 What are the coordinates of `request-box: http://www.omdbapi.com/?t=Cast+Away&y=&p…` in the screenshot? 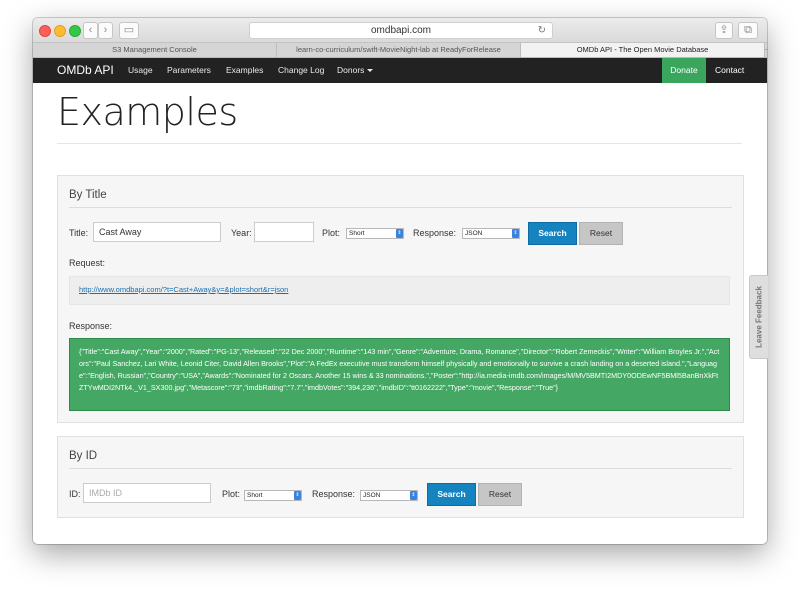 It's located at (399, 290).